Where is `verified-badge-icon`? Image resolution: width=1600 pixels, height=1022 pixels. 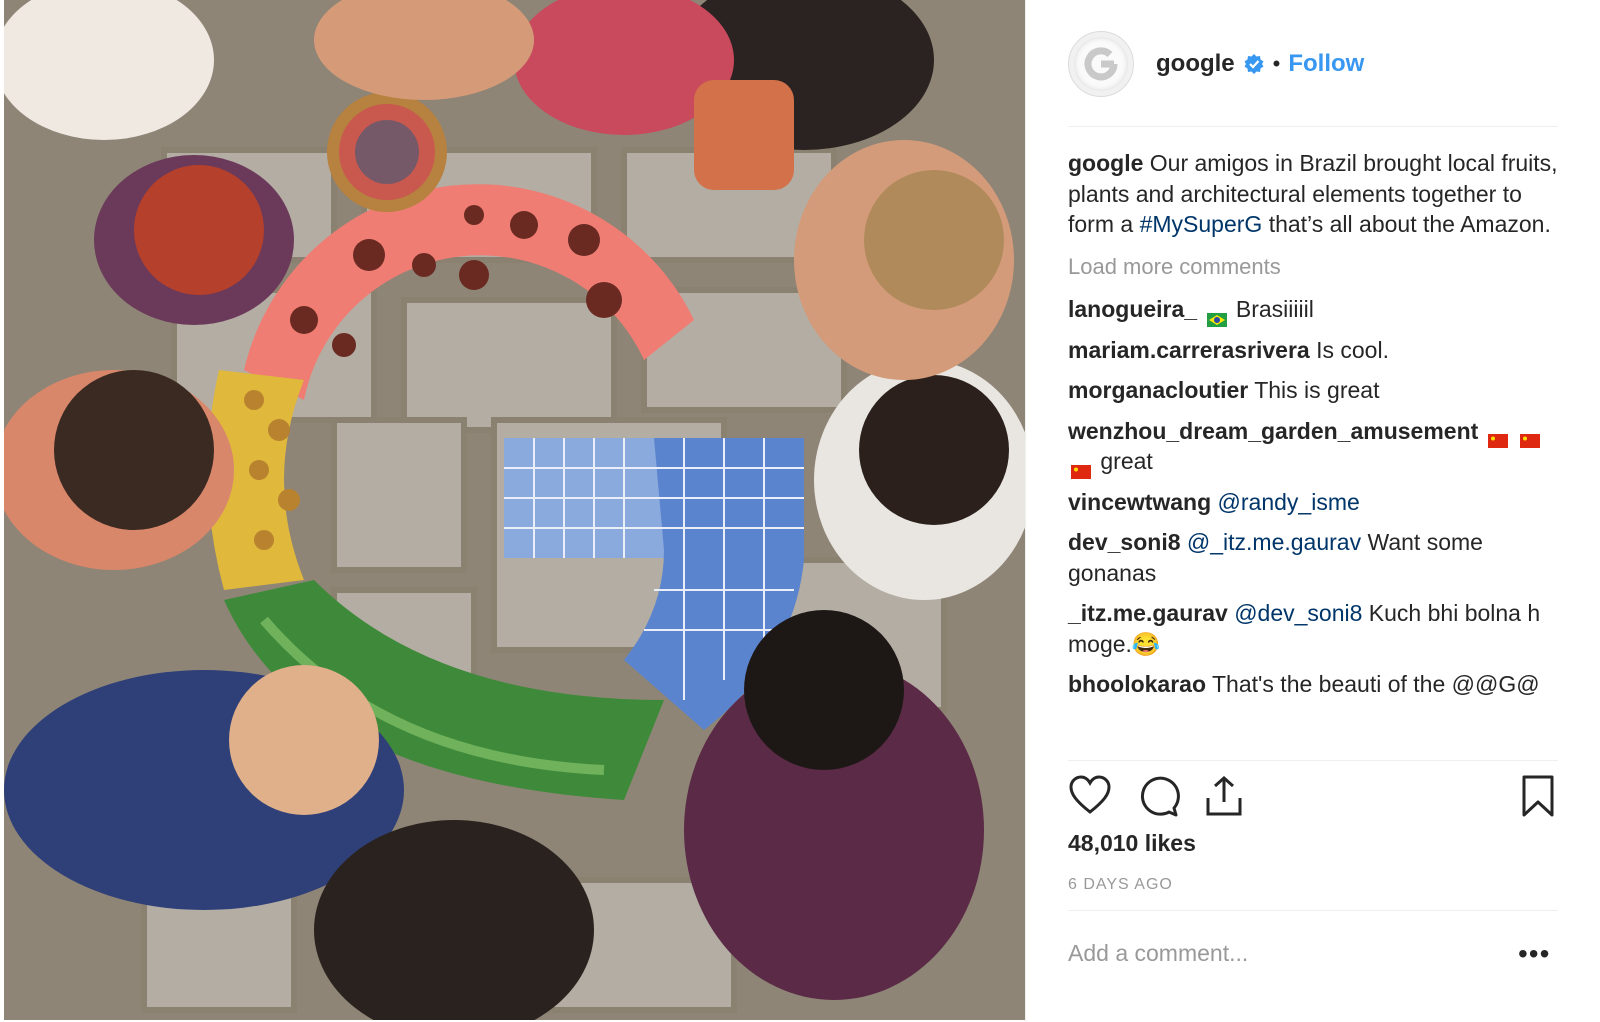
verified-badge-icon is located at coordinates (1254, 64).